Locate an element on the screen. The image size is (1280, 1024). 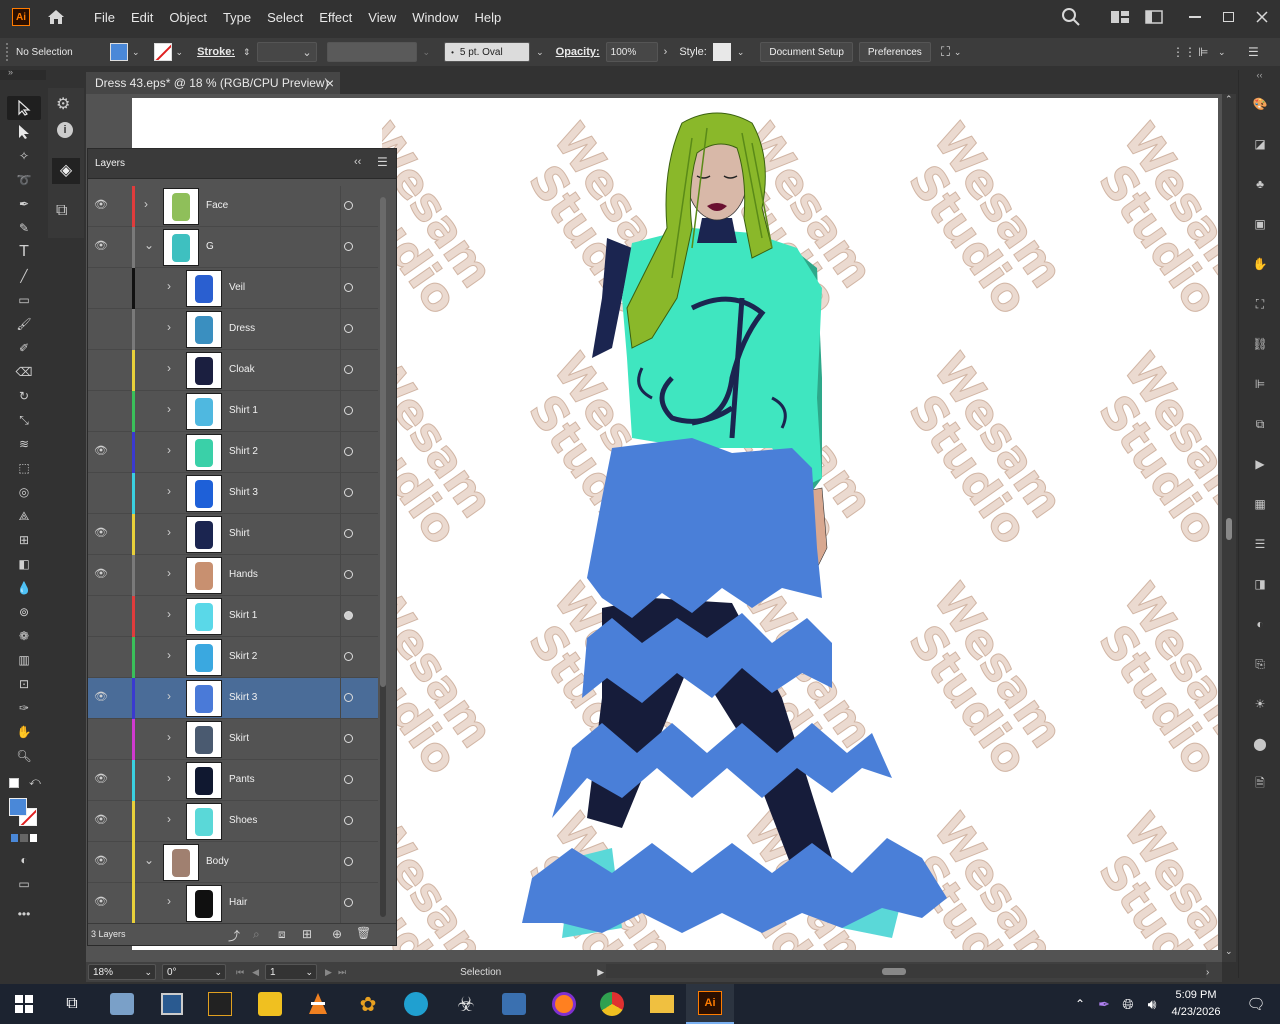
zoom-field: 18% ⌄ is located at coordinates (122, 972).